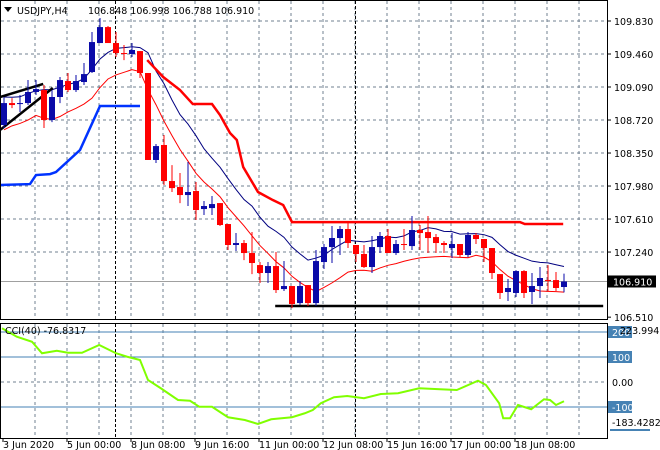 Image resolution: width=660 pixels, height=450 pixels. Describe the element at coordinates (222, 445) in the screenshot. I see `time-tick-label: 9 Jun 16:00` at that location.